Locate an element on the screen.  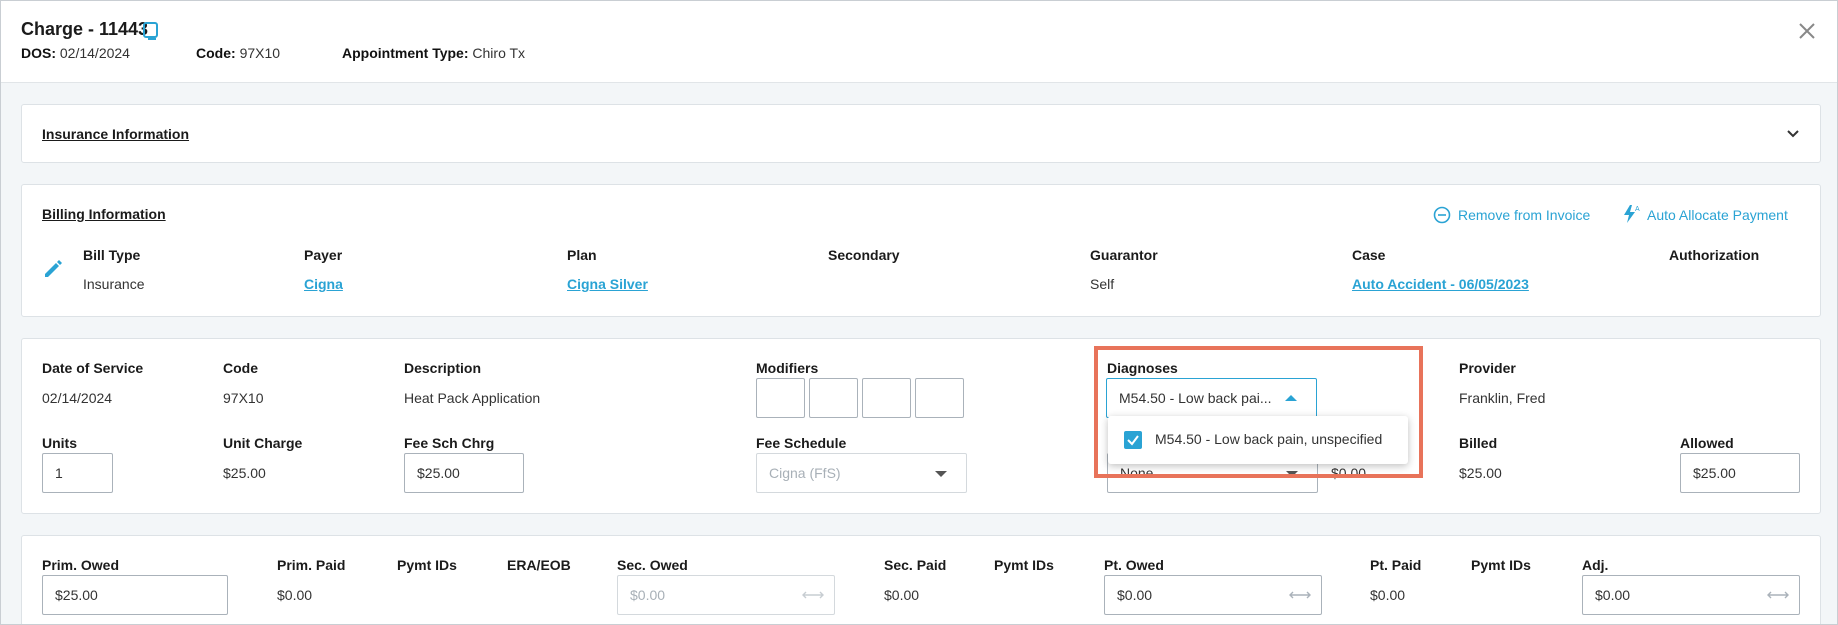
bill-type-value: Insurance is located at coordinates (114, 284).